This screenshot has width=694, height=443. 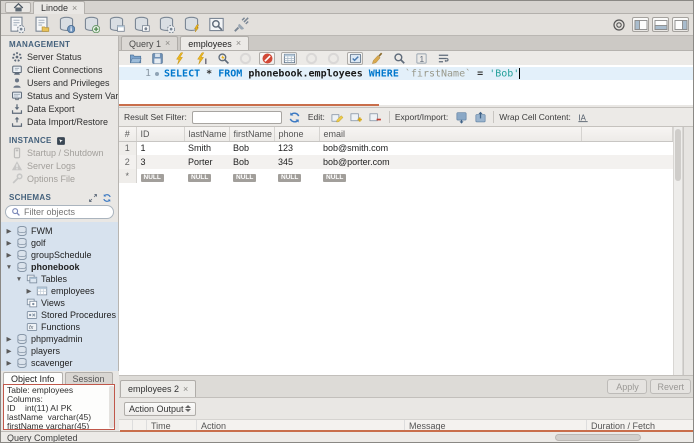 What do you see at coordinates (201, 58) in the screenshot?
I see `execute-current-statement-button` at bounding box center [201, 58].